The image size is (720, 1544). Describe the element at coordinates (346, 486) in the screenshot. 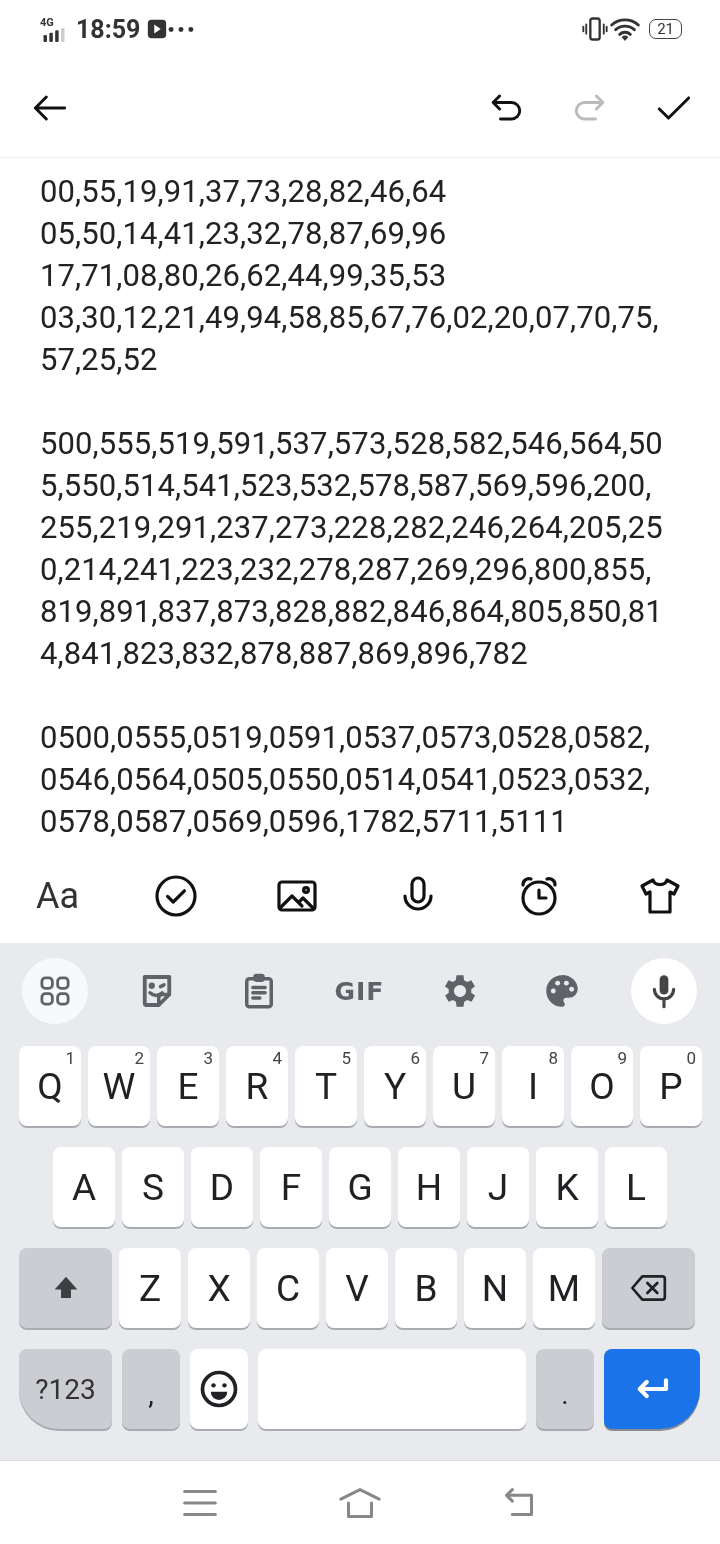

I see `note-text-line: 5,550,514,541,523,532,578,587,569,596,200,` at that location.